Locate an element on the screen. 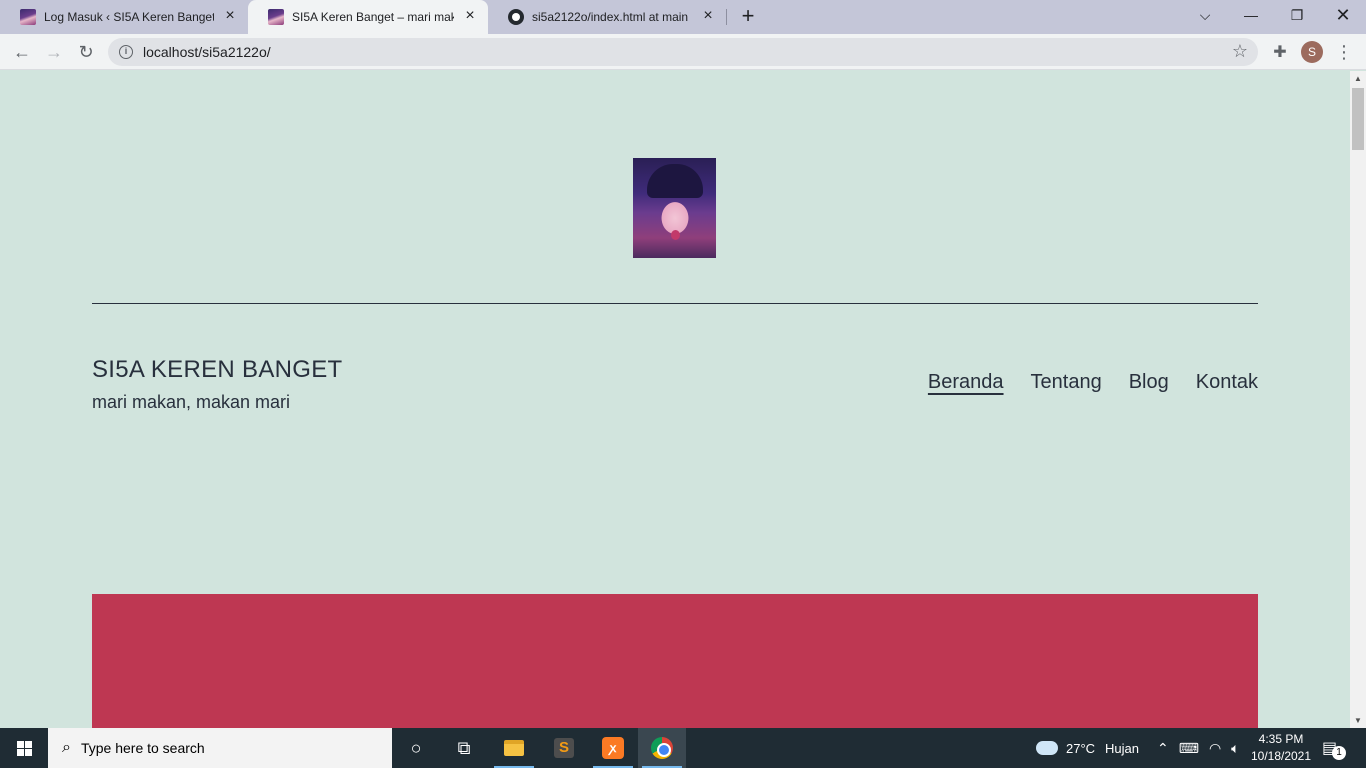 The height and width of the screenshot is (768, 1366). extensions-puzzle-icon: ✚ is located at coordinates (1280, 52).